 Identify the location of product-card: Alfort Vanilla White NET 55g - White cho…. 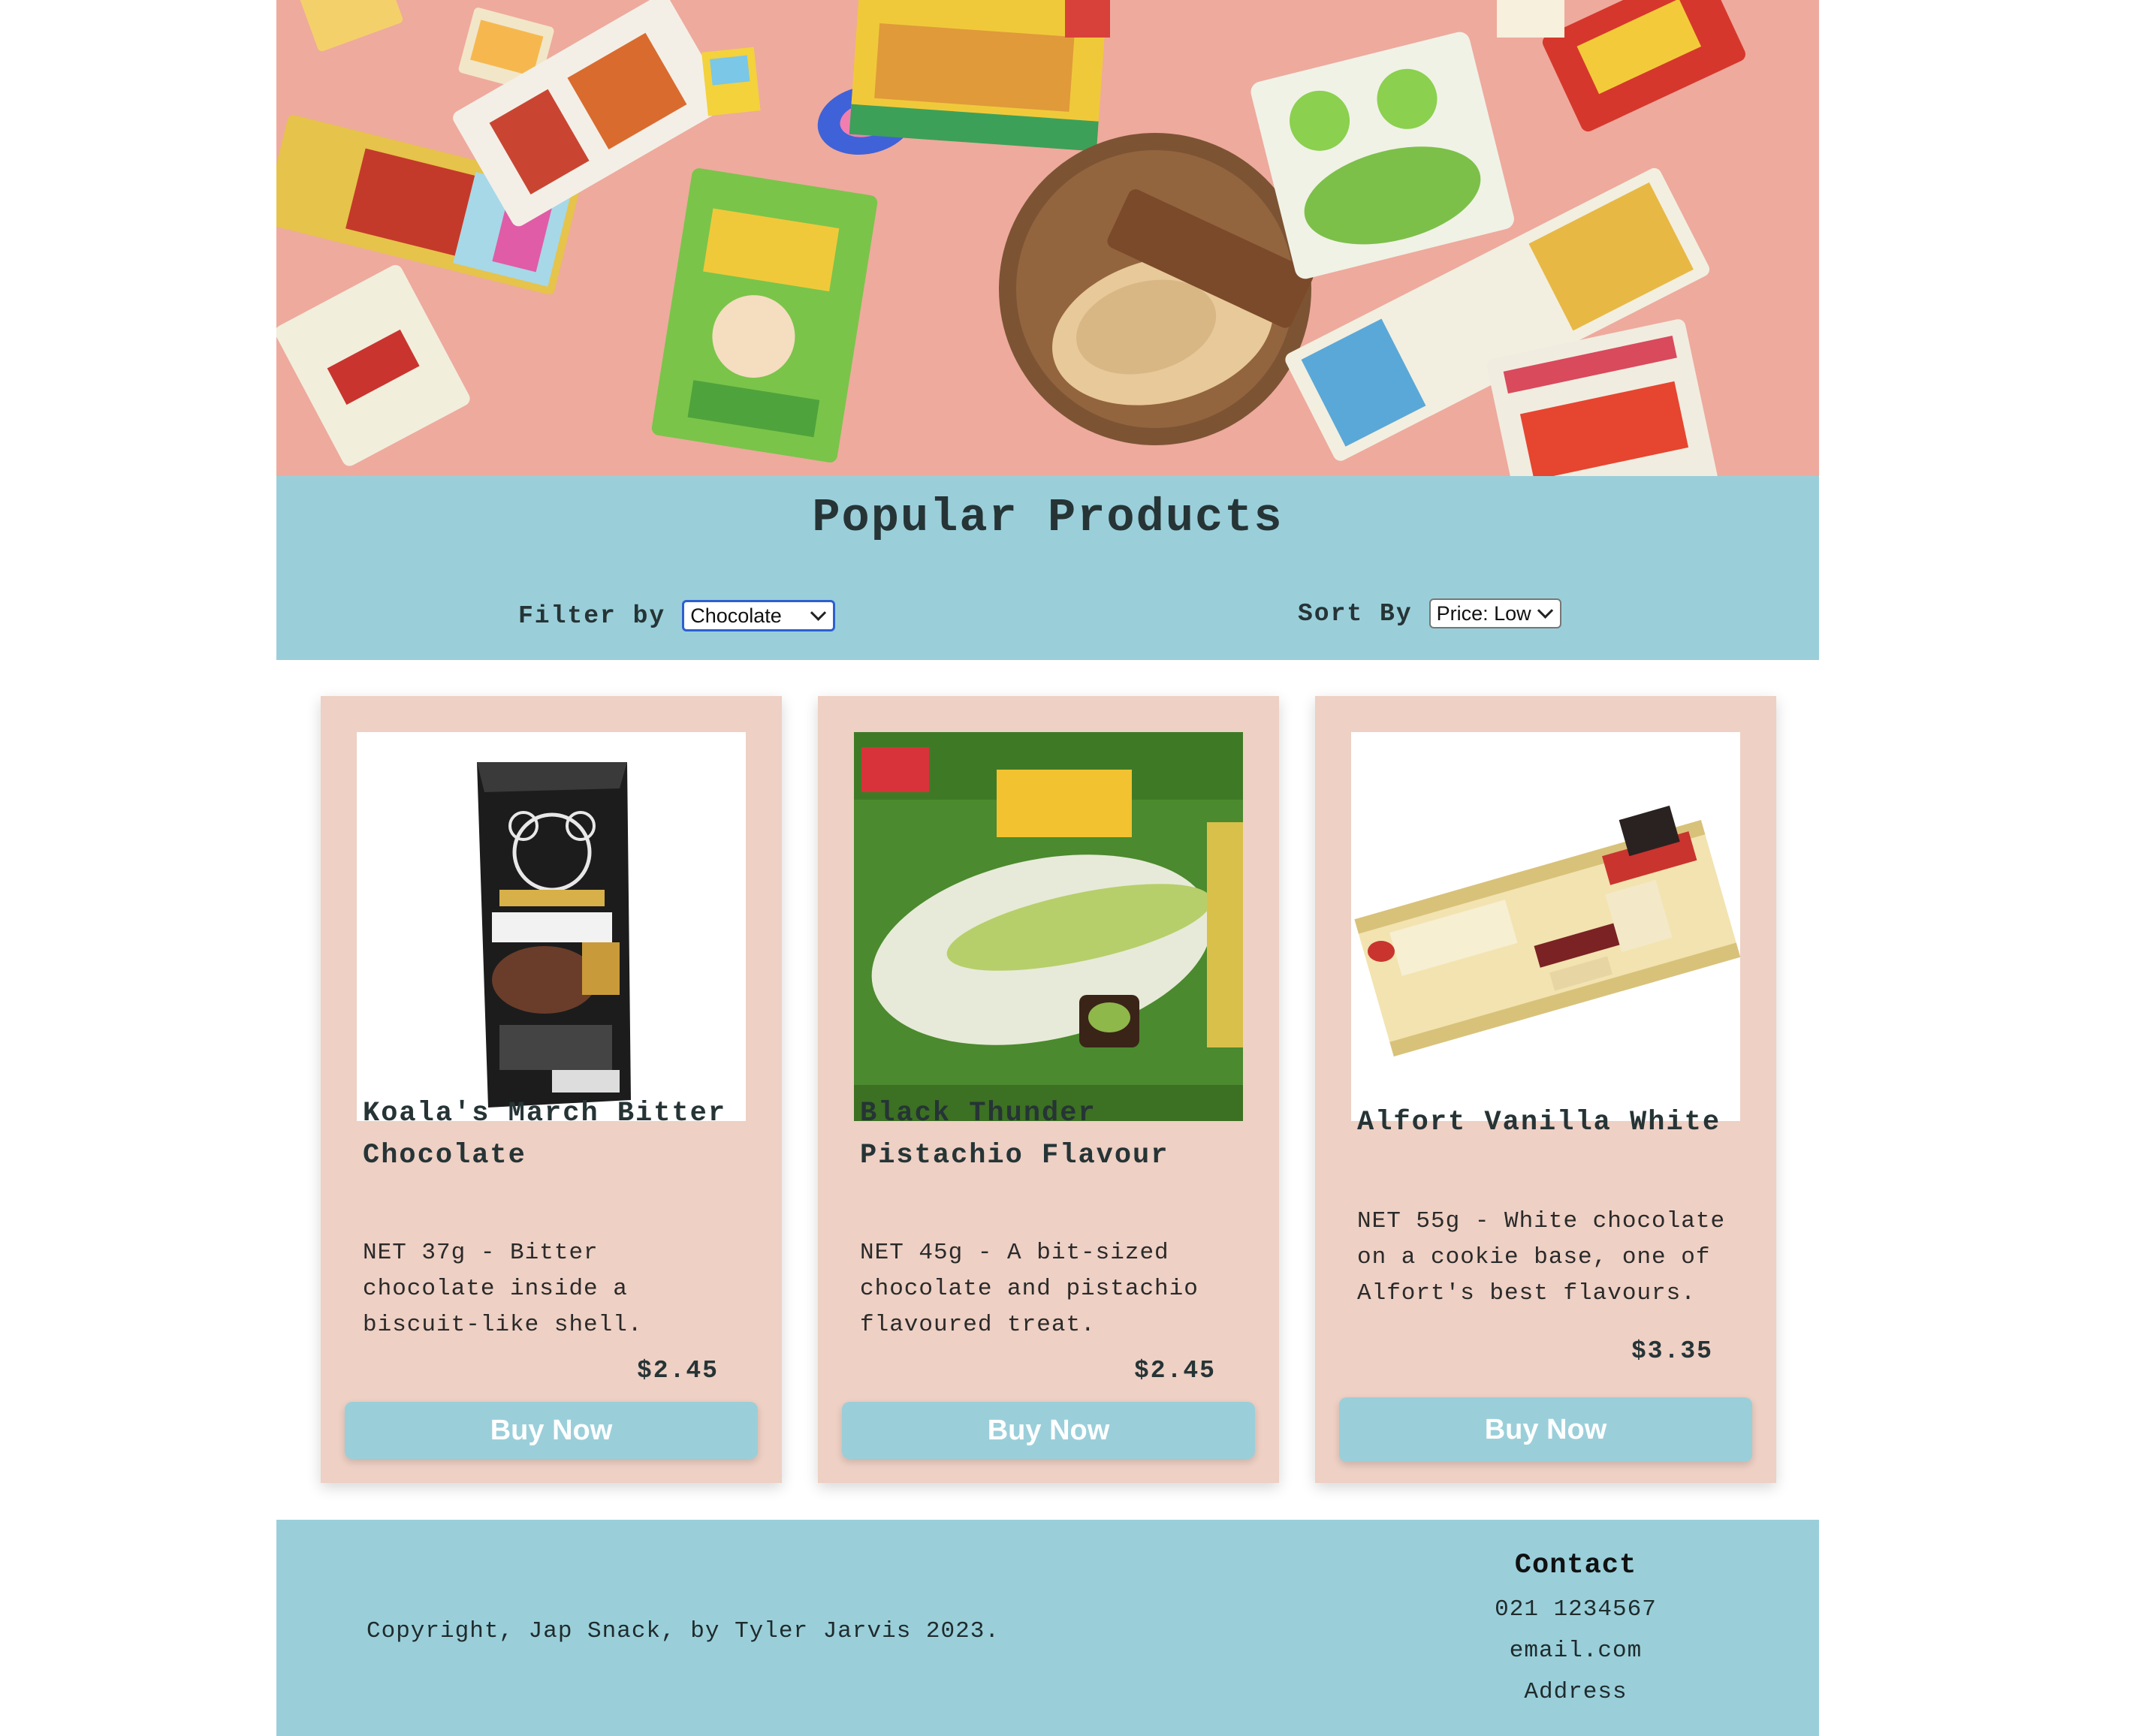
(1546, 1089).